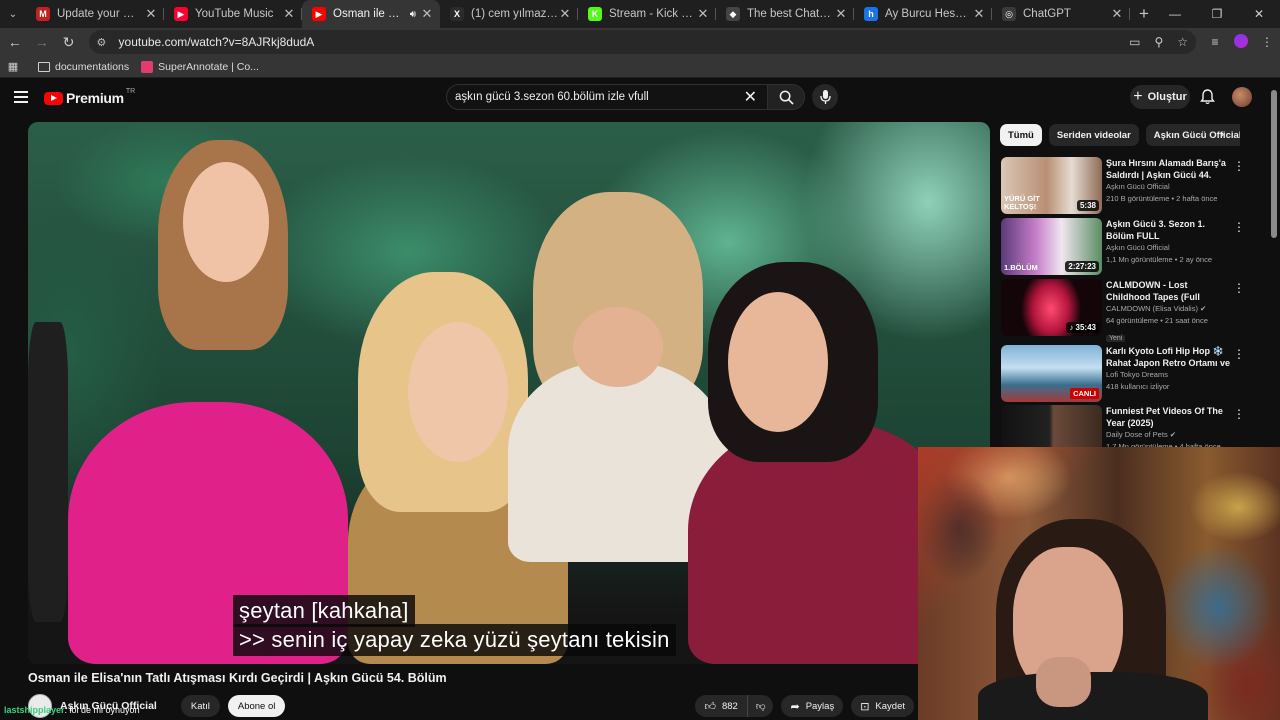 The image size is (1280, 720). Describe the element at coordinates (1009, 14) in the screenshot. I see `tab-favicon-icon: ◎` at that location.